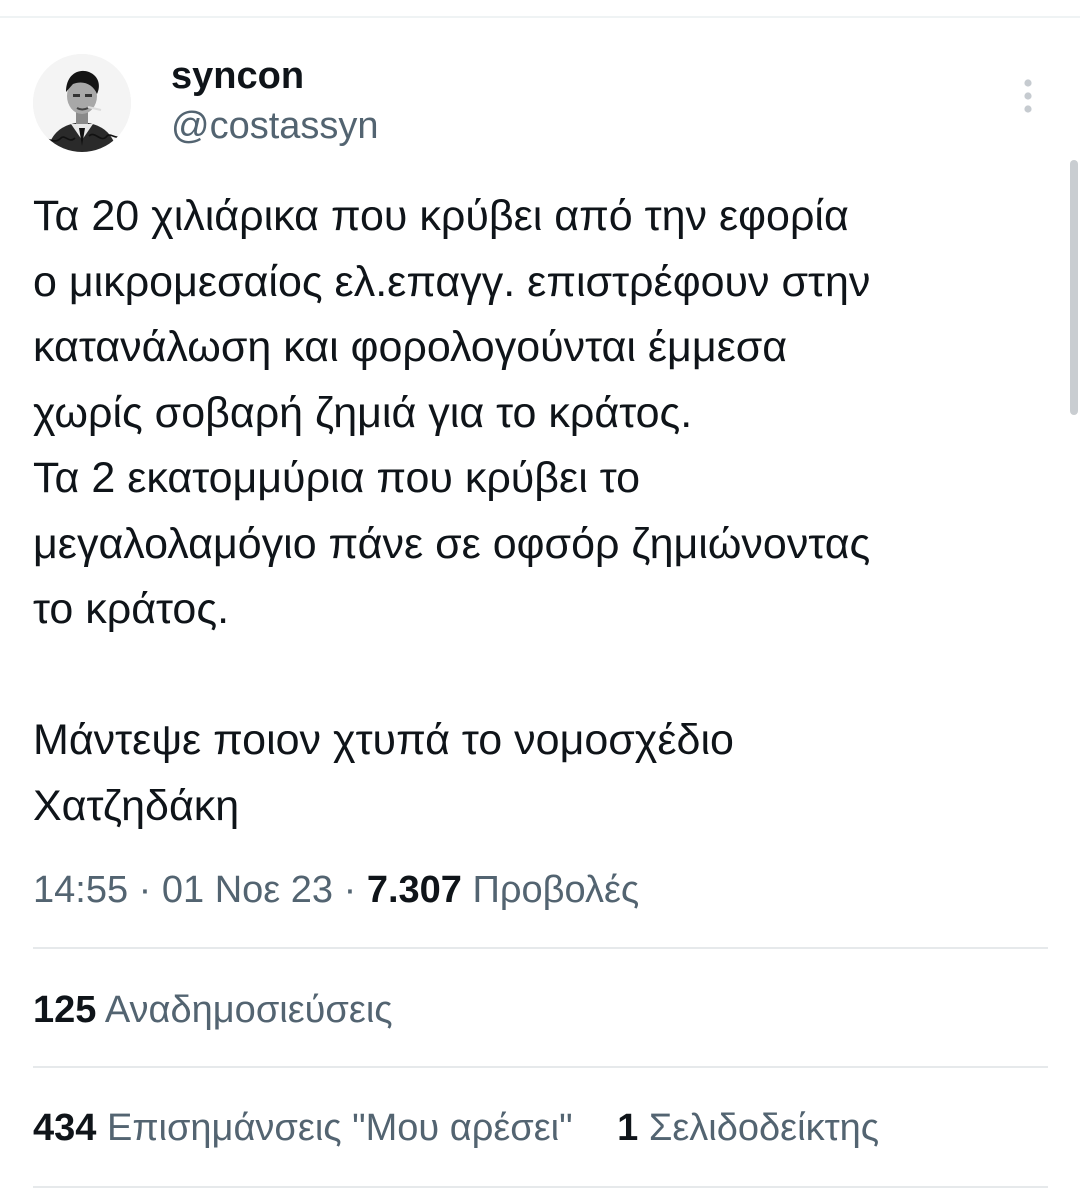 The width and height of the screenshot is (1080, 1197). I want to click on more-vertical-icon, so click(1028, 96).